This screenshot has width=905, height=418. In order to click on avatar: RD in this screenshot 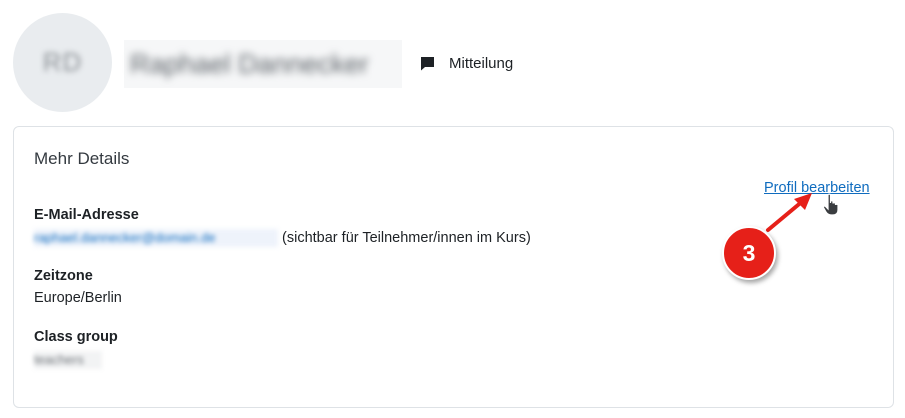, I will do `click(62, 62)`.